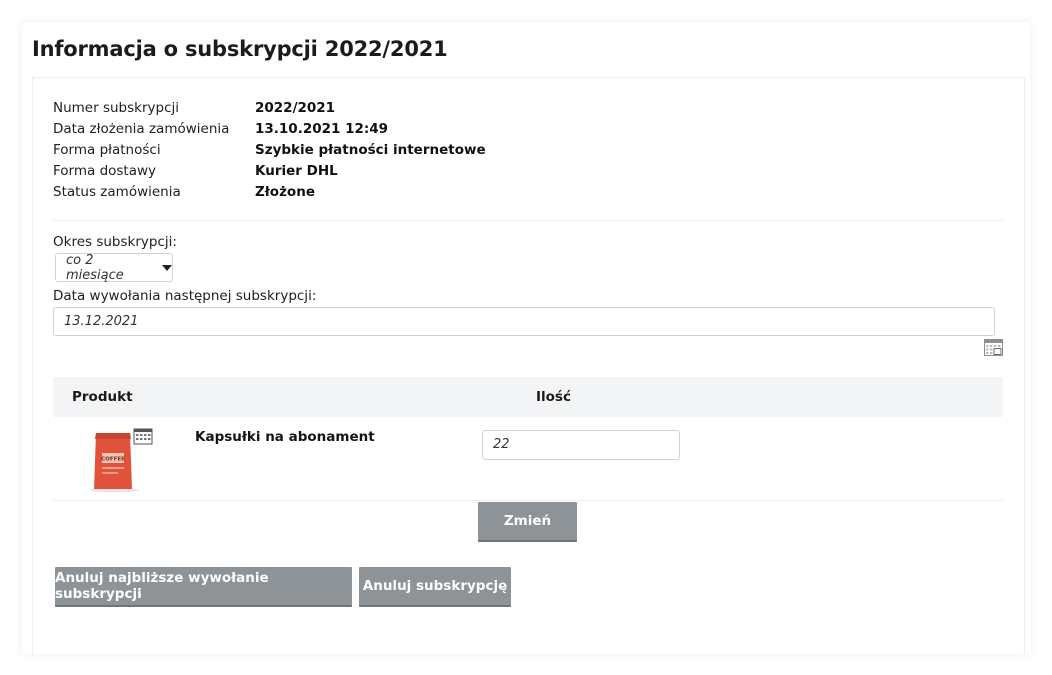 The width and height of the screenshot is (1052, 675). What do you see at coordinates (581, 445) in the screenshot?
I see `quantity-input: 22` at bounding box center [581, 445].